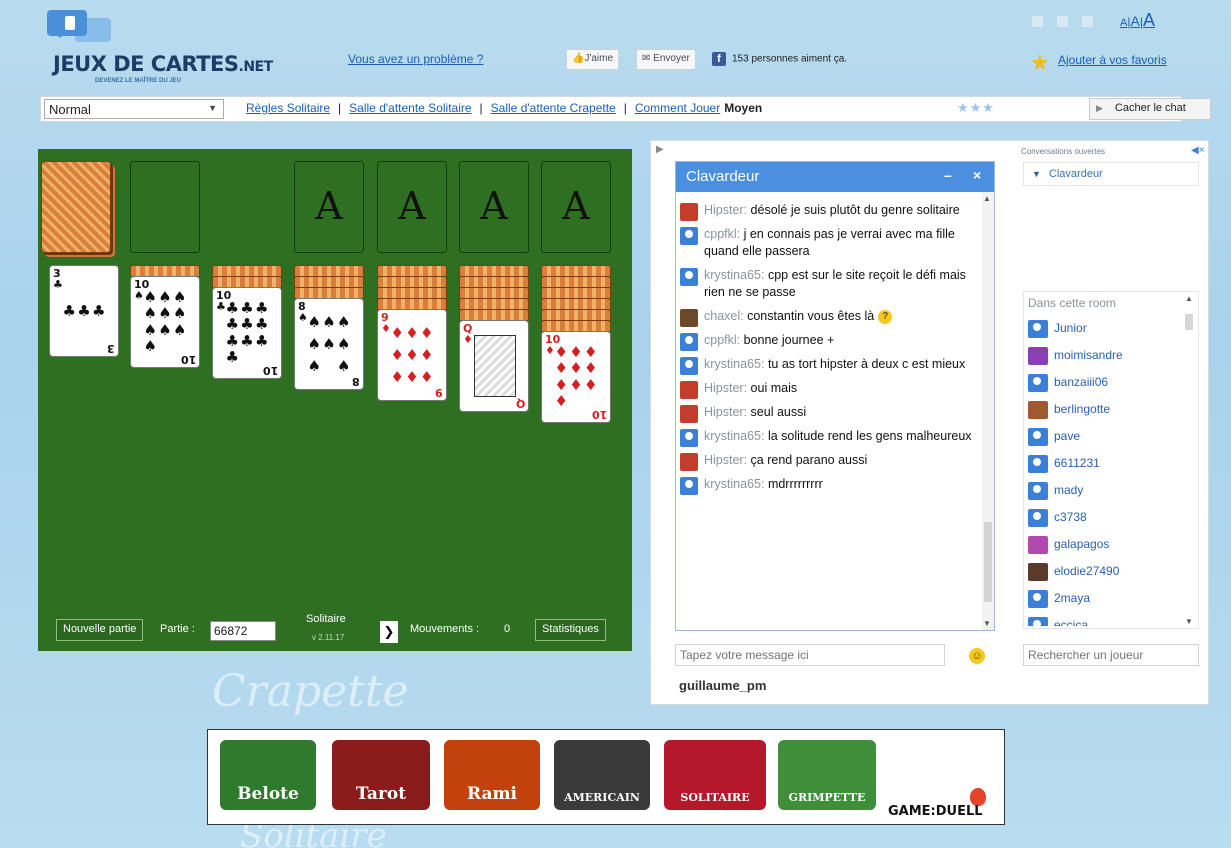 The height and width of the screenshot is (848, 1231). Describe the element at coordinates (494, 207) in the screenshot. I see `foundation-3: A` at that location.